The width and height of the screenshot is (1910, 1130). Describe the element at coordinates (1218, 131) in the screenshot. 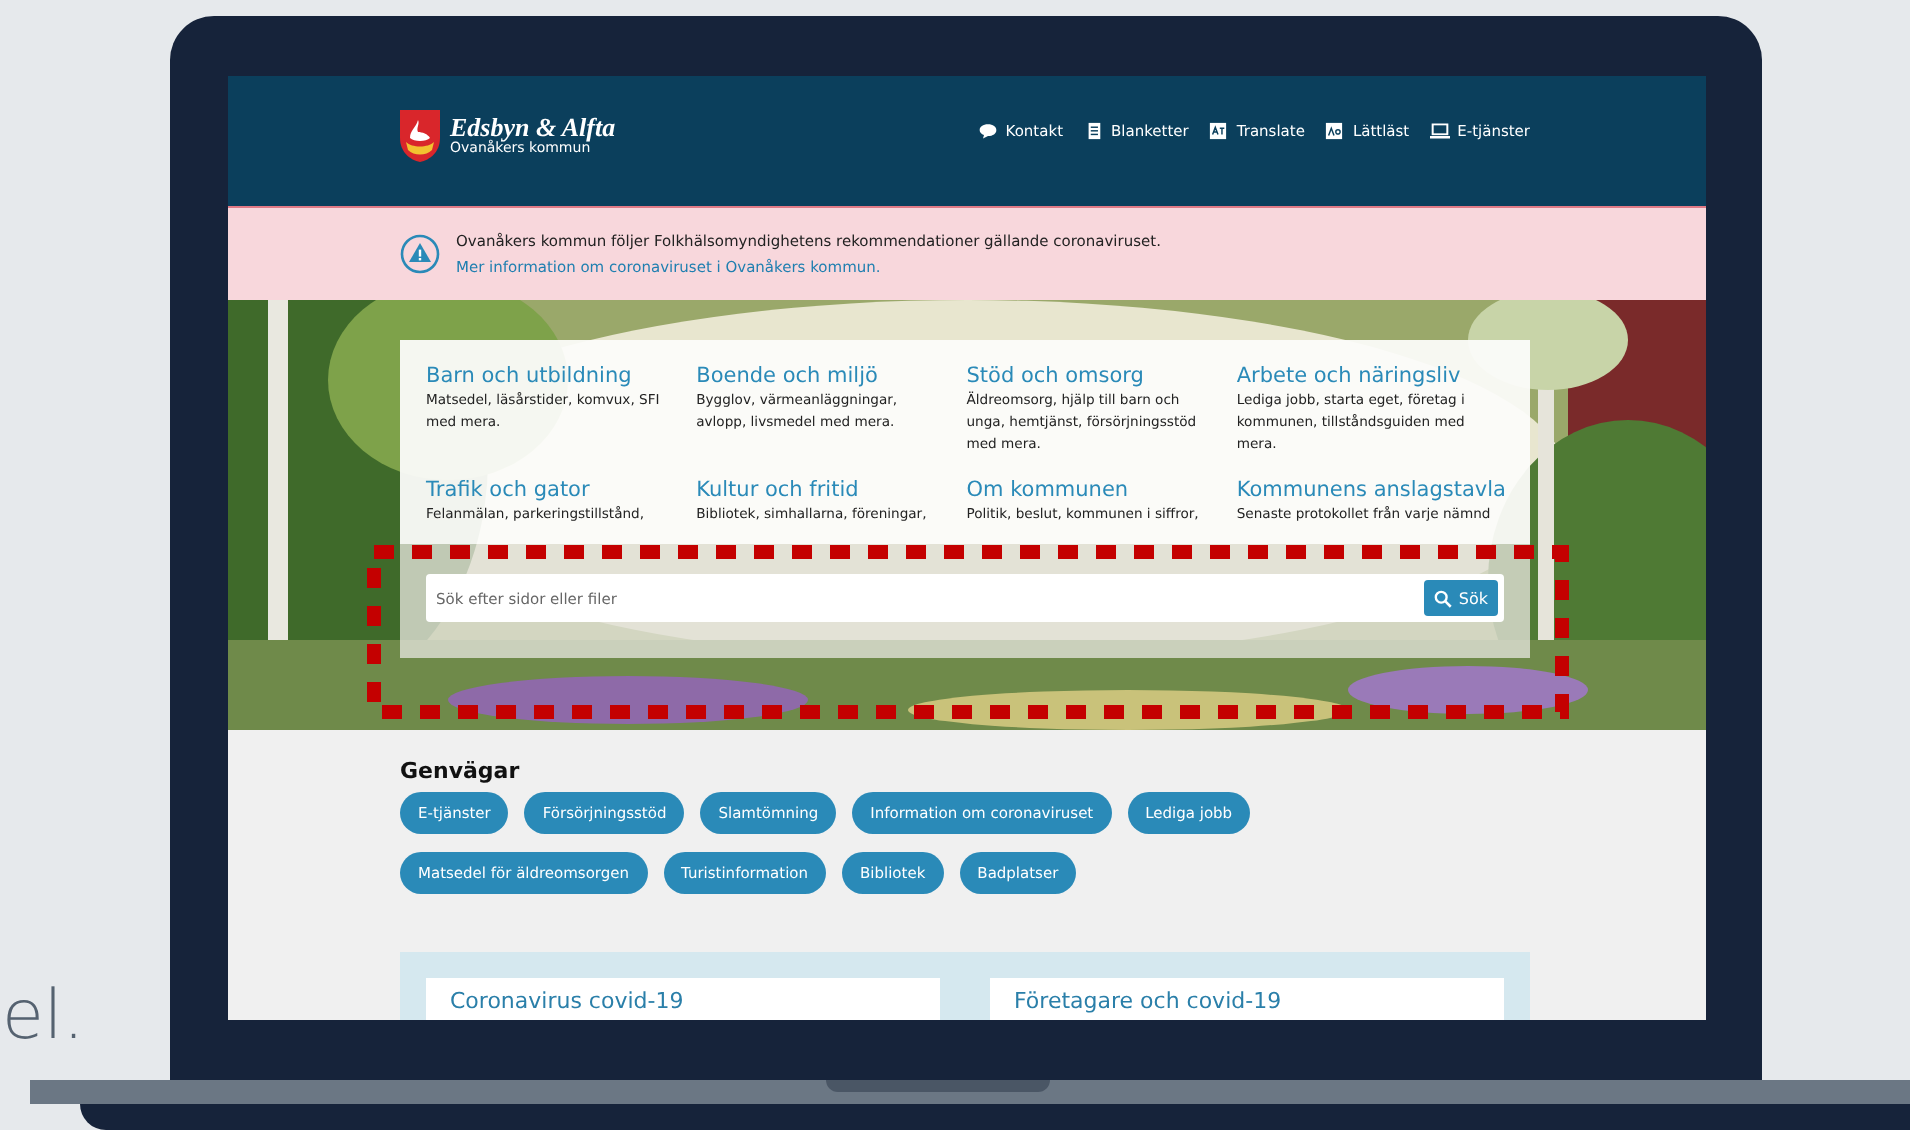

I see `translate-icon` at that location.